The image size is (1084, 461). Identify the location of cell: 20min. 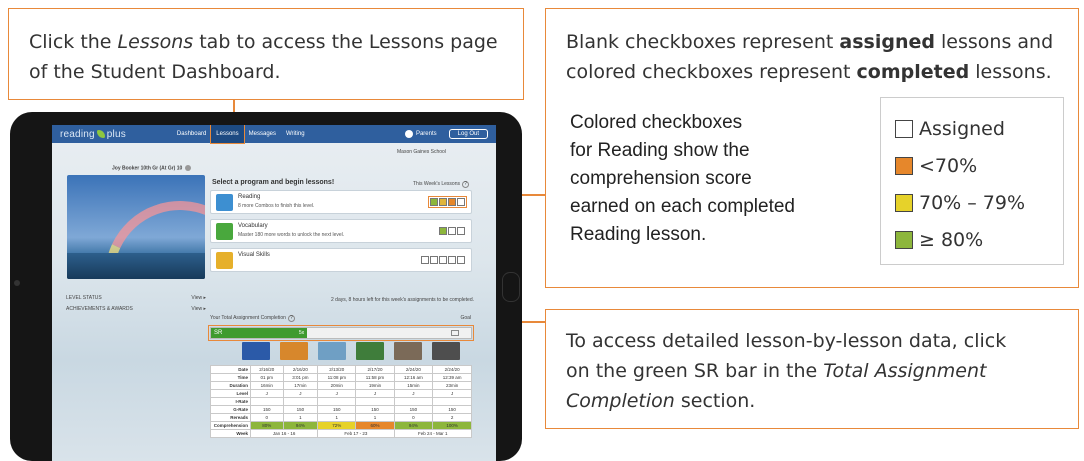
(337, 385).